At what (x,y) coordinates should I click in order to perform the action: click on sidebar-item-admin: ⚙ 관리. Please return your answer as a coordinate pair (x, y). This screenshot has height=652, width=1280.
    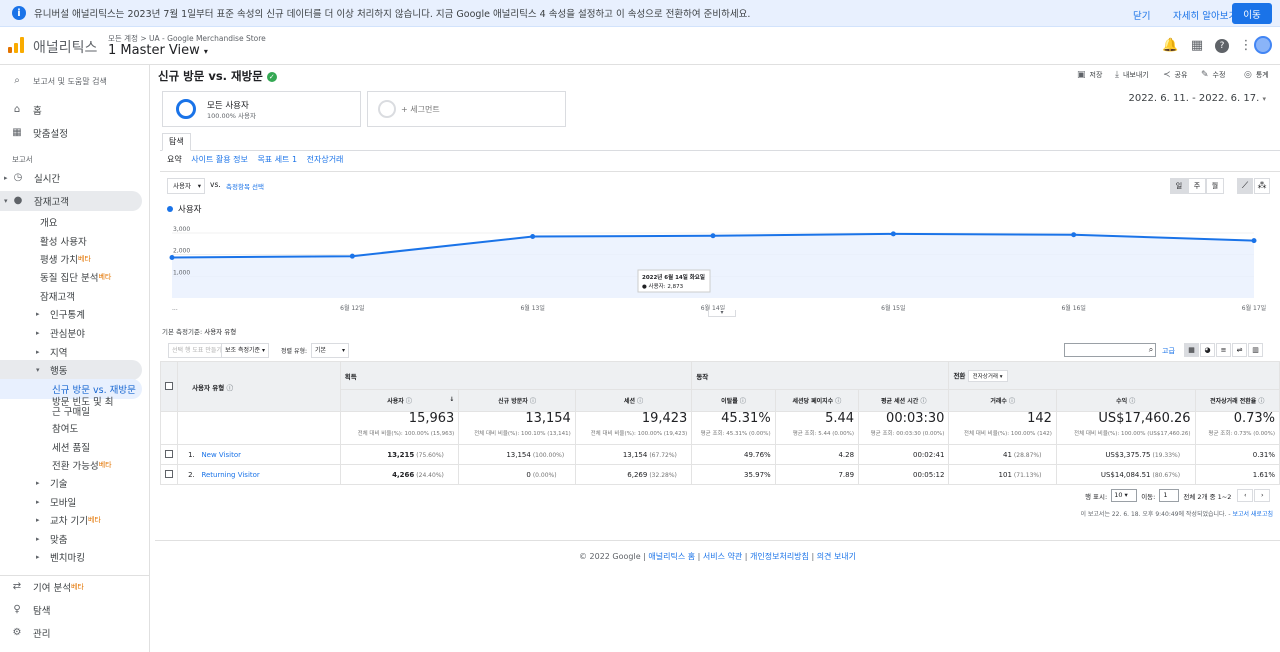
    Looking at the image, I should click on (71, 633).